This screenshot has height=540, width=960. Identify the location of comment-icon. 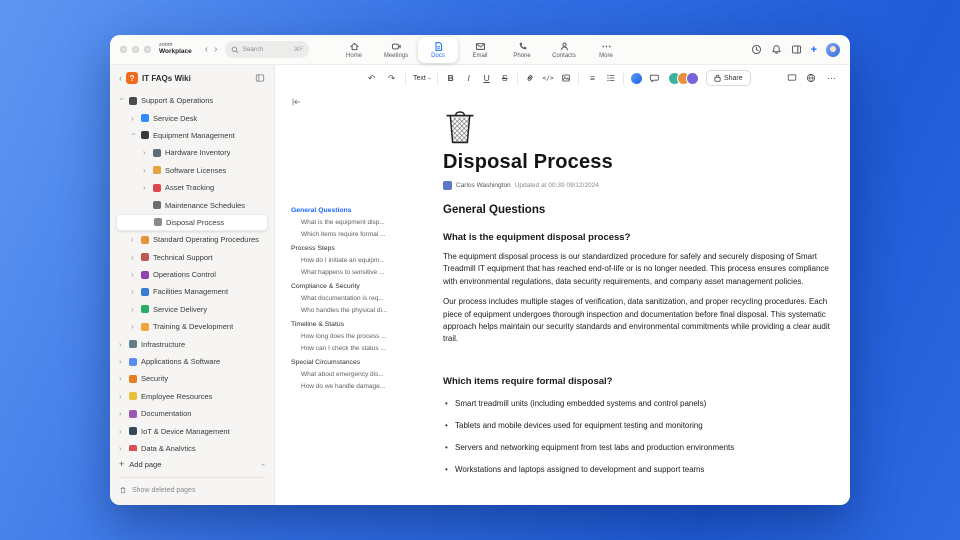
(654, 78).